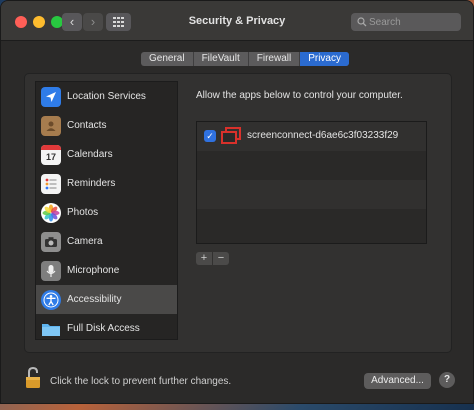  What do you see at coordinates (204, 258) in the screenshot?
I see `add-app-button: +` at bounding box center [204, 258].